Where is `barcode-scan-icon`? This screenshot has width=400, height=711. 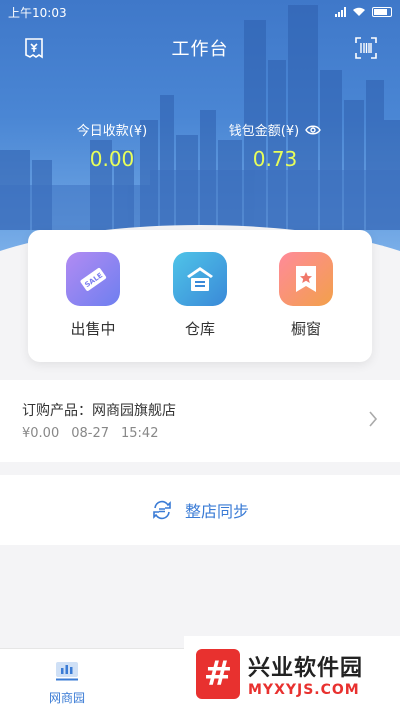 barcode-scan-icon is located at coordinates (366, 48).